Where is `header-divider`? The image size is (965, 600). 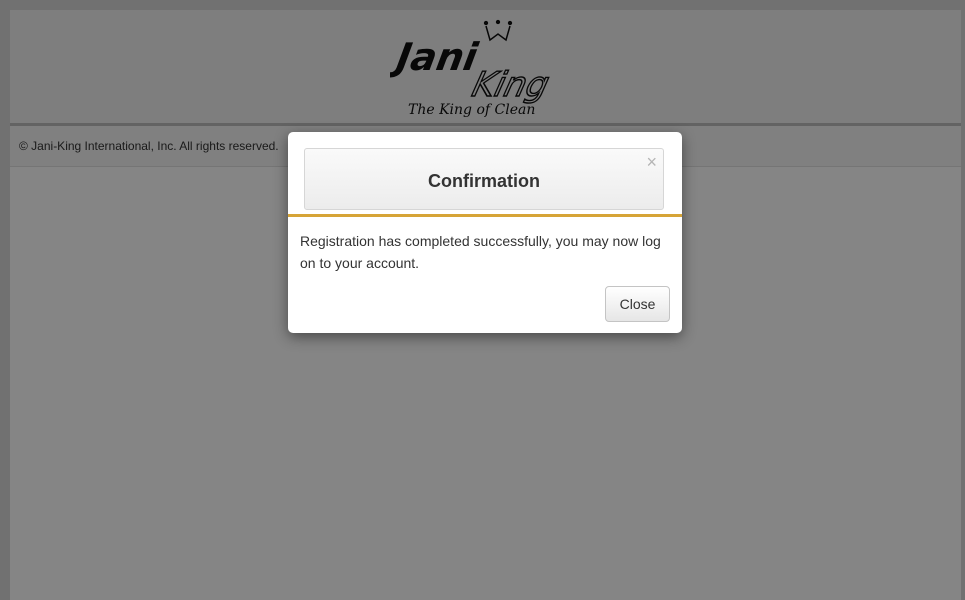 header-divider is located at coordinates (485, 215).